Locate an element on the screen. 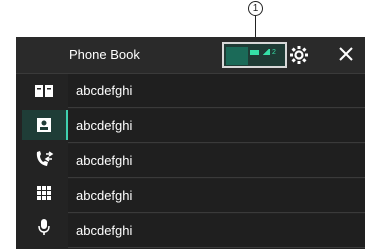 This screenshot has width=365, height=249. phonebook-icon is located at coordinates (44, 91).